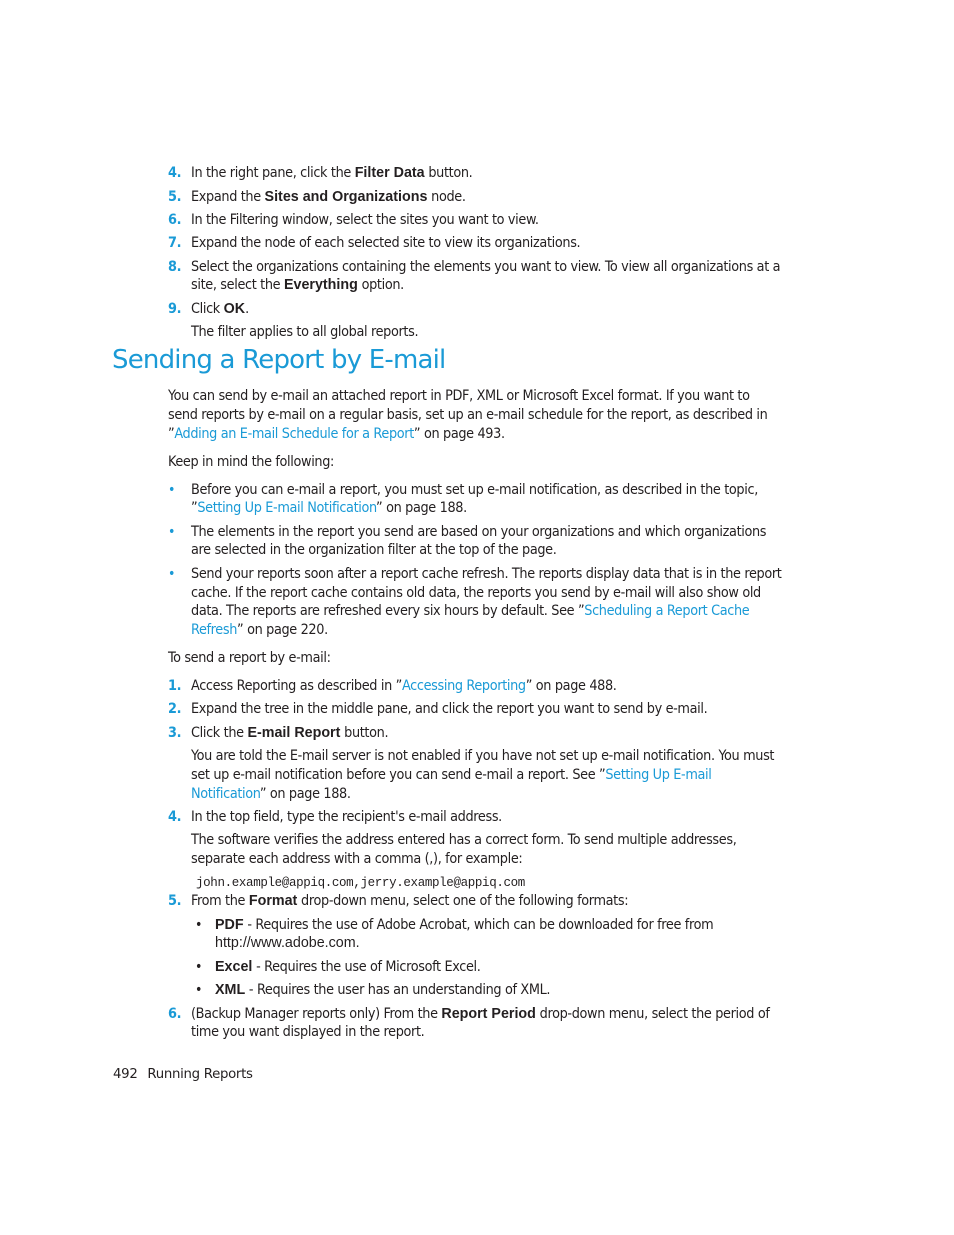  I want to click on format-name: Excel, so click(234, 967).